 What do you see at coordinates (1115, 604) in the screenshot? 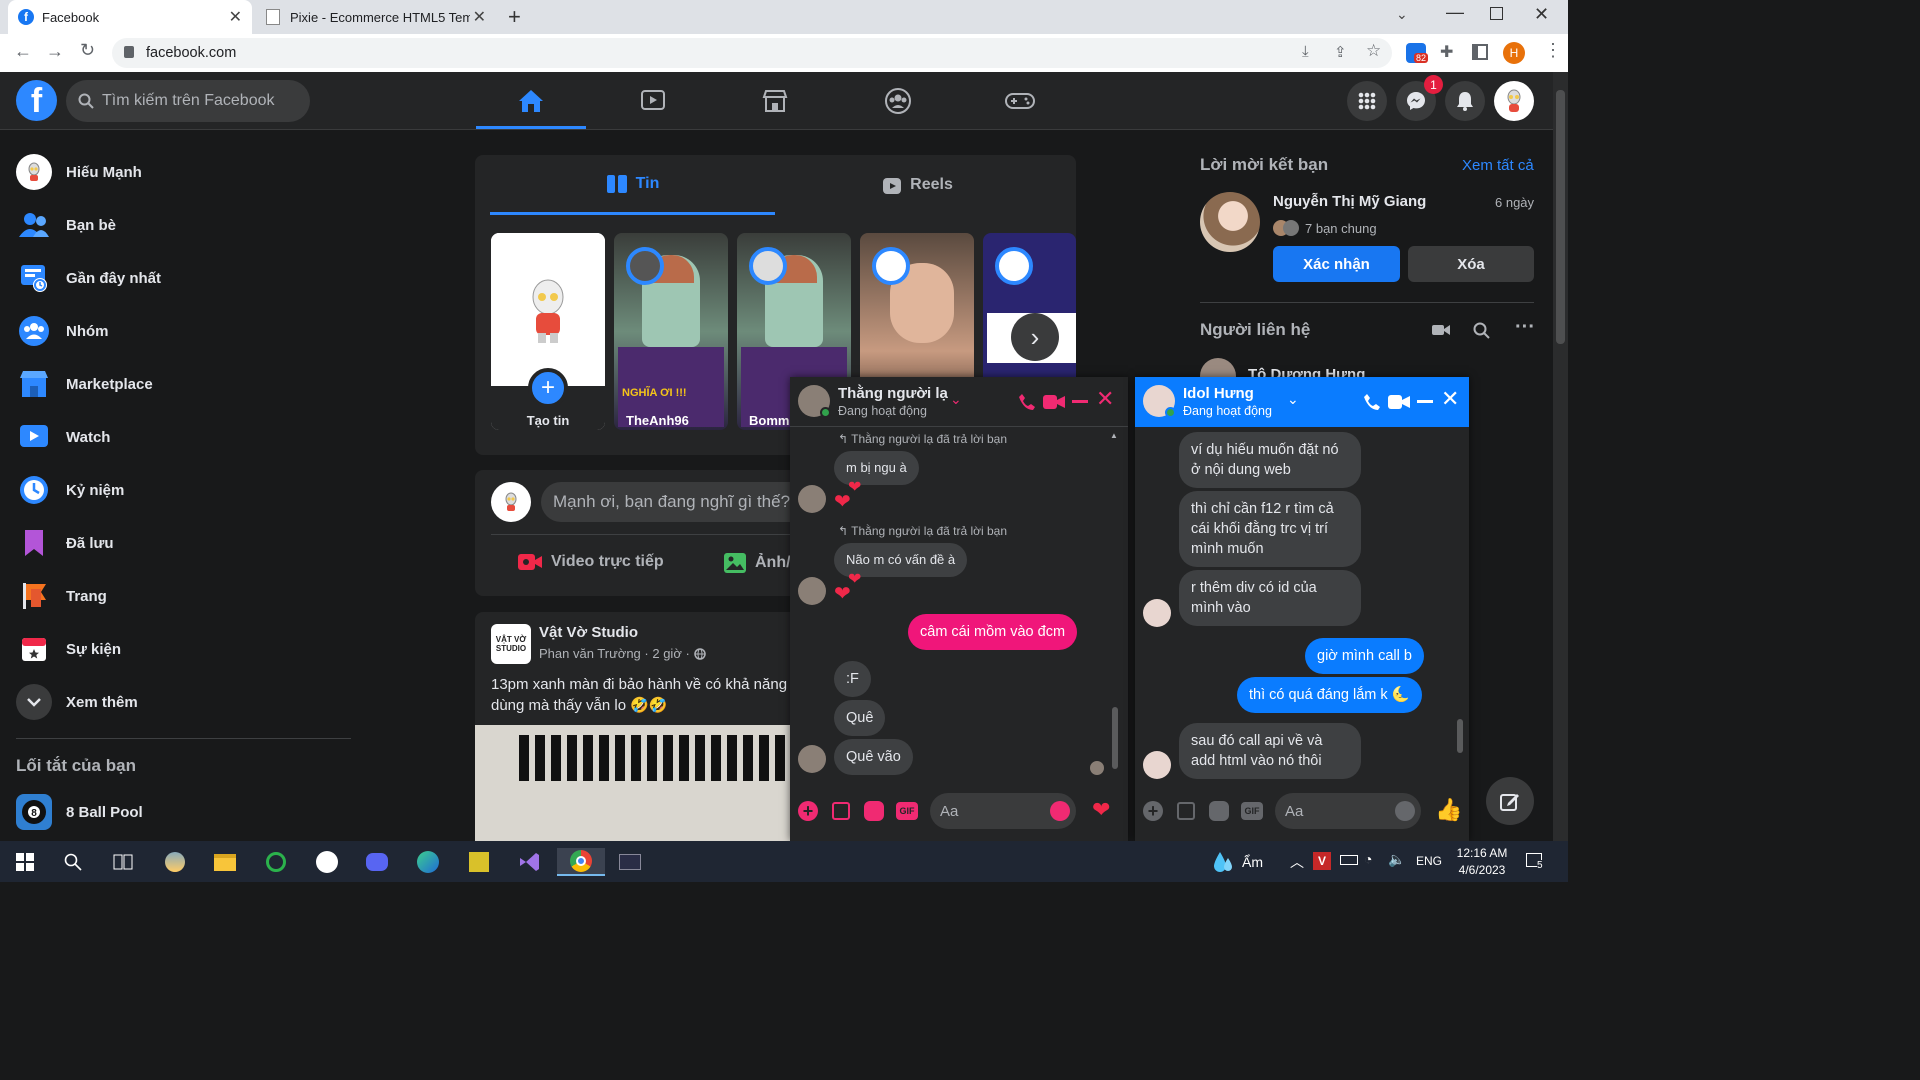
I see `chat-scrollbar: ▲` at bounding box center [1115, 604].